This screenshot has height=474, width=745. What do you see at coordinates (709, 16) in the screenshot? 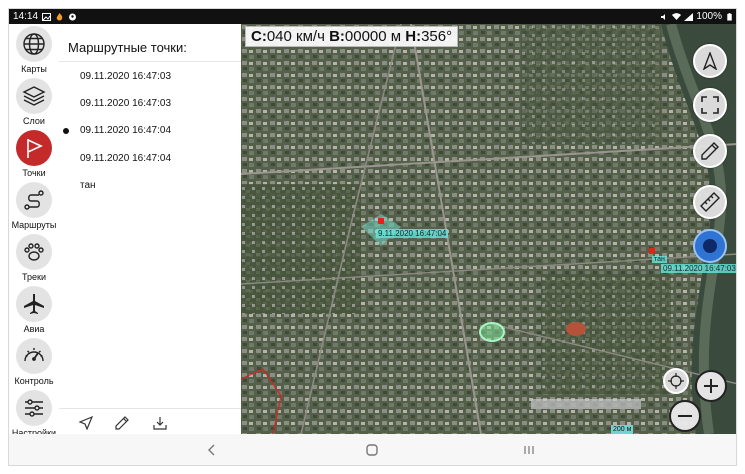
I see `battery-level: 100%` at bounding box center [709, 16].